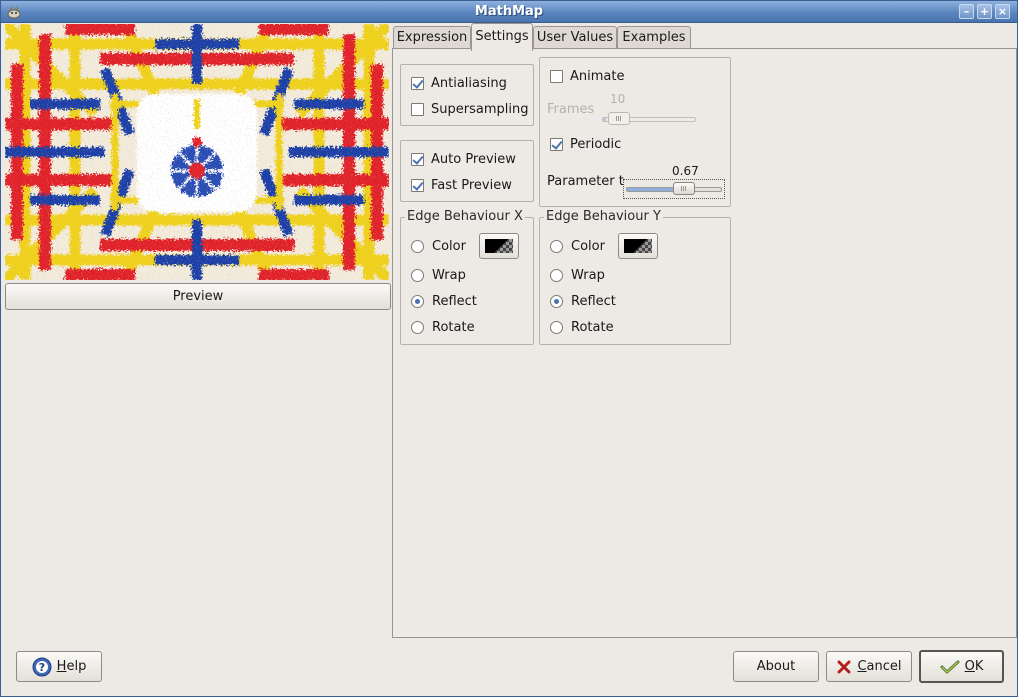 The image size is (1018, 697). I want to click on edge-y-rotate-label: Rotate, so click(592, 327).